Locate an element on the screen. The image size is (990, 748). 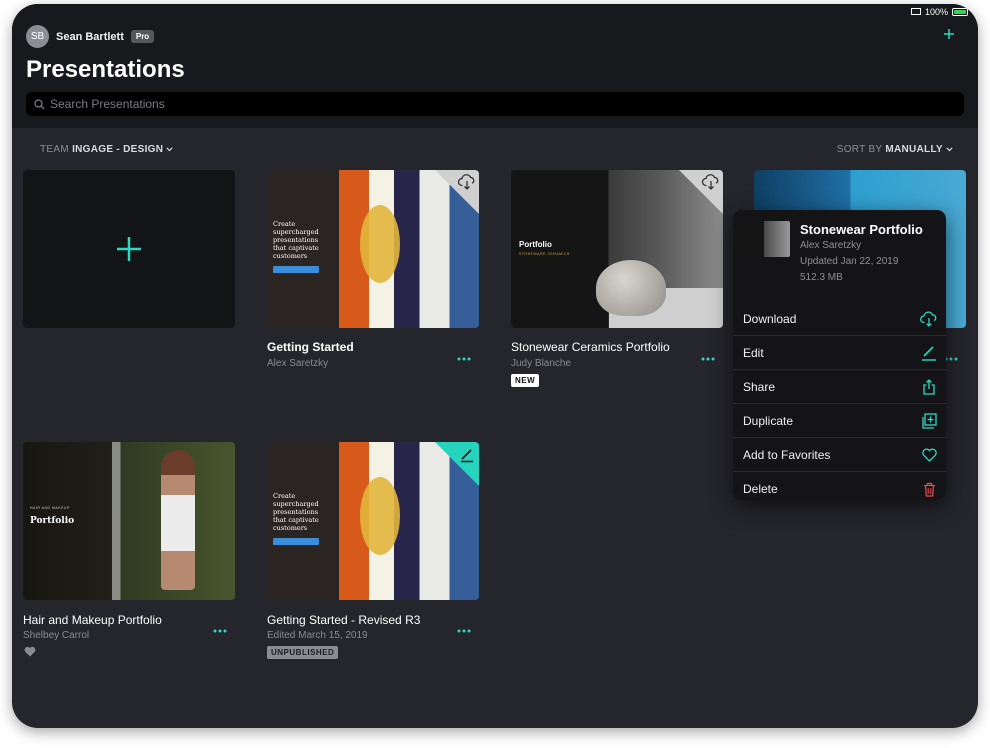
menu-item-label: Edit is located at coordinates (753, 352).